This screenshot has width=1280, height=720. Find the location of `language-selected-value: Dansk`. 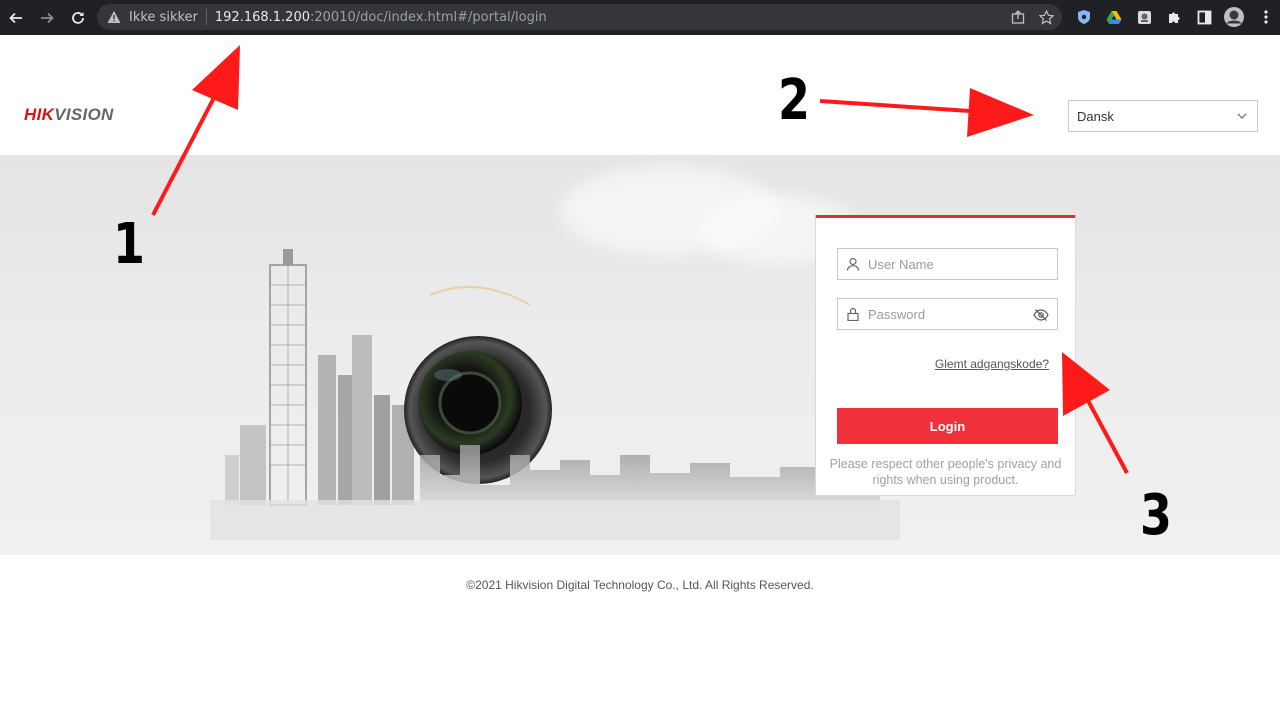

language-selected-value: Dansk is located at coordinates (1095, 116).